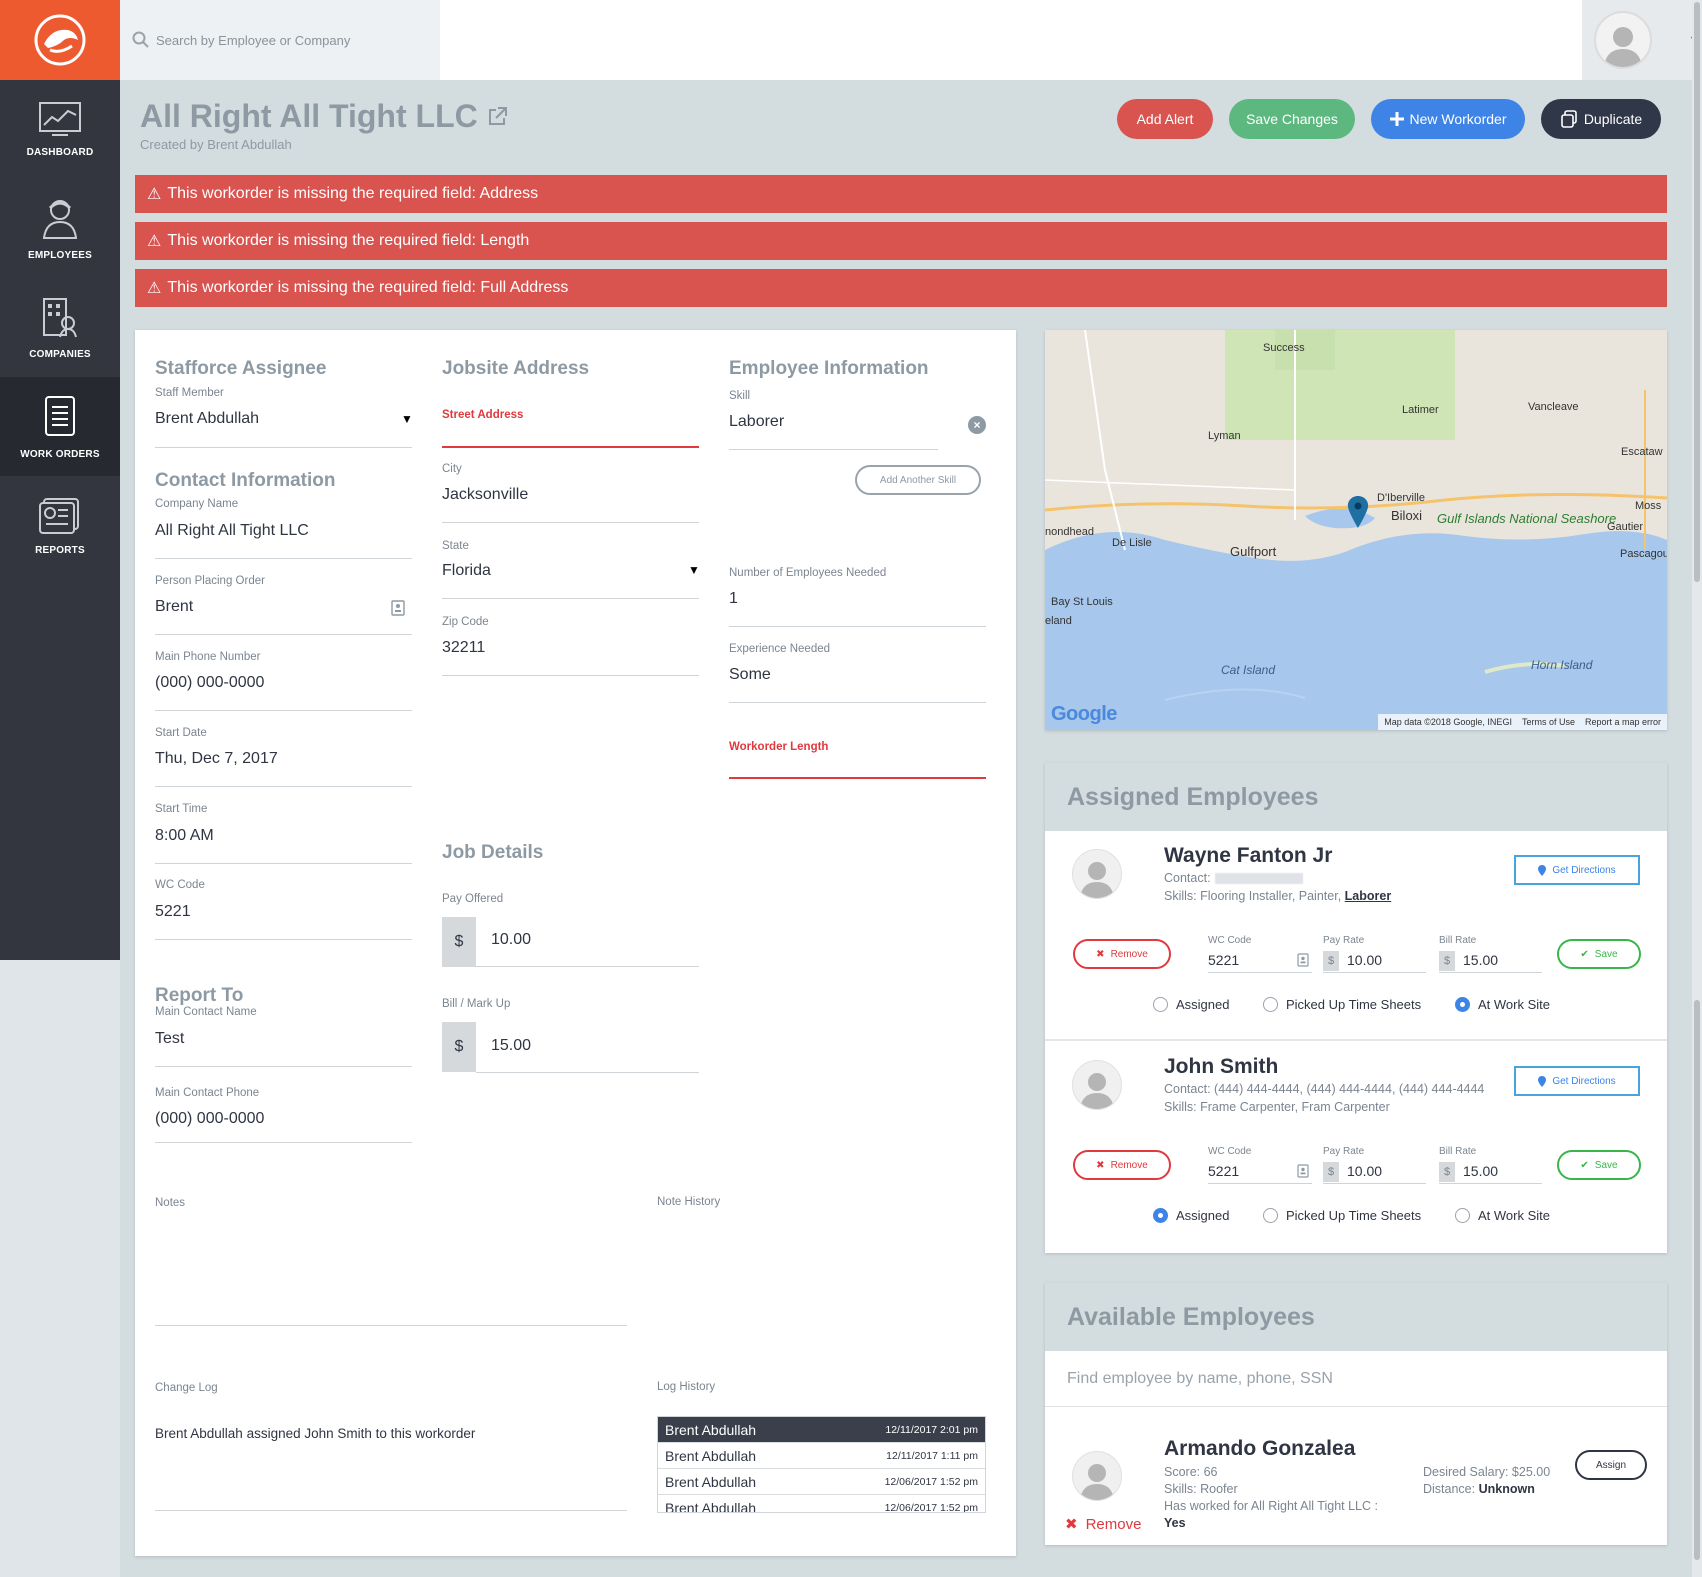 This screenshot has height=1577, width=1702. What do you see at coordinates (216, 759) in the screenshot?
I see `start-date-field: Thu, Dec 7, 2017` at bounding box center [216, 759].